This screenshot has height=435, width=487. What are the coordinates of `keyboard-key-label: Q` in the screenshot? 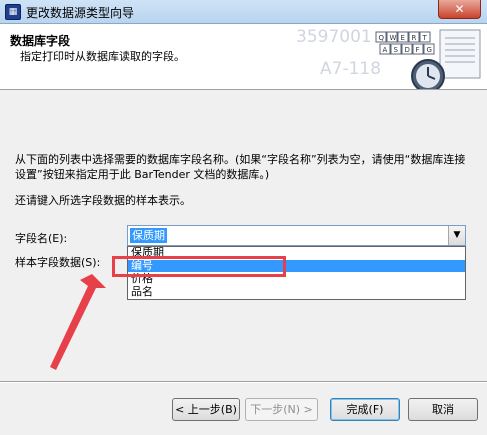 It's located at (382, 38).